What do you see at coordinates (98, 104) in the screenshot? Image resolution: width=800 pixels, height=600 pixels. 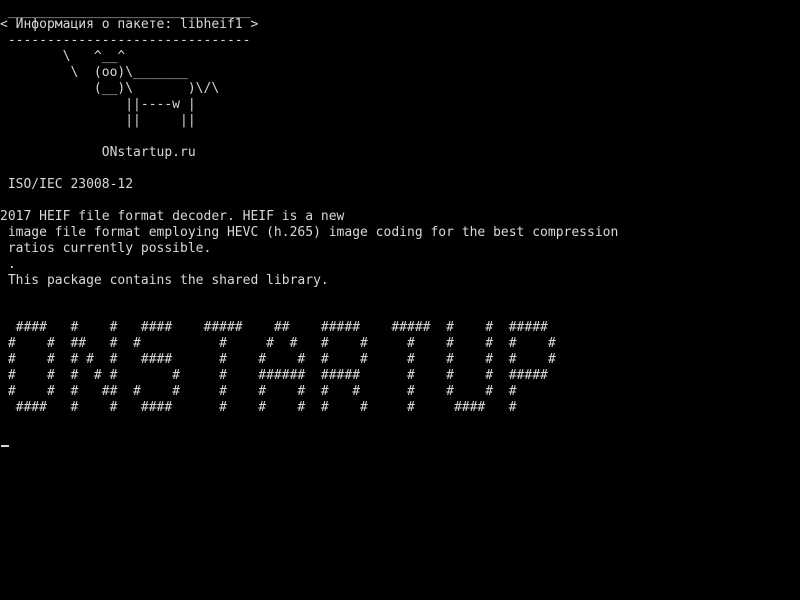 I see `cow-art-line: ||----w |` at bounding box center [98, 104].